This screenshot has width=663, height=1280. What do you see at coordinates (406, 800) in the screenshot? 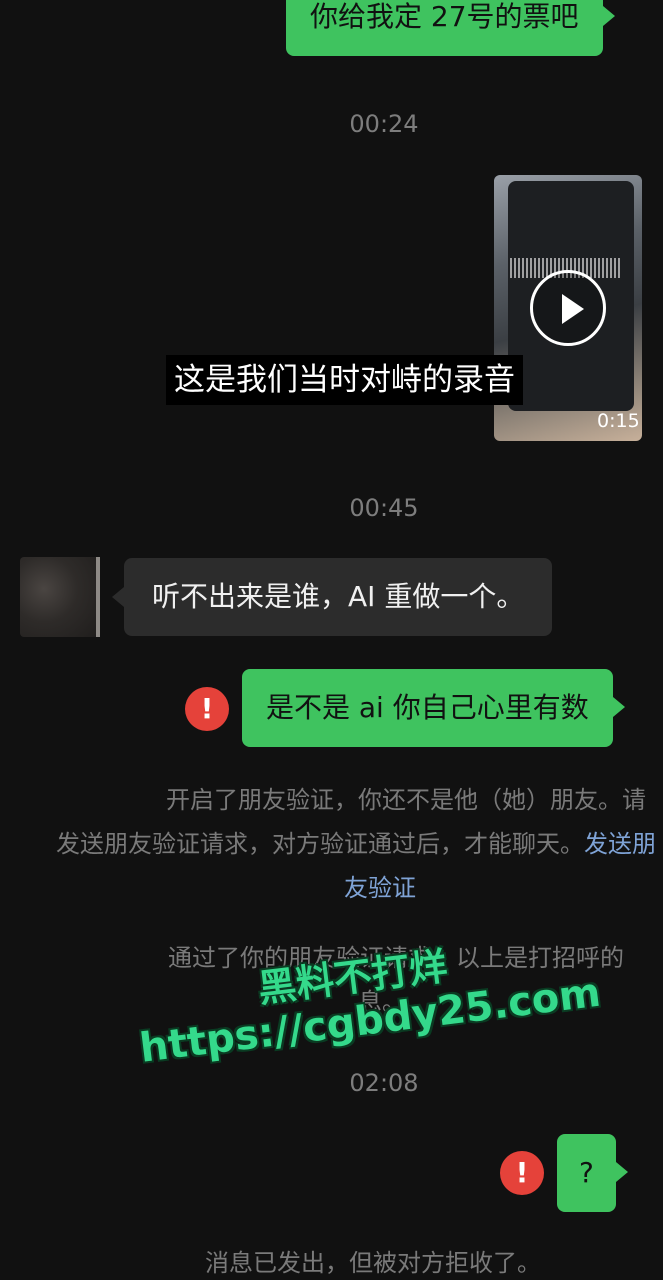
I see `system-notice-line: 开启了朋友验证，你还不是他（她）朋友。请` at bounding box center [406, 800].